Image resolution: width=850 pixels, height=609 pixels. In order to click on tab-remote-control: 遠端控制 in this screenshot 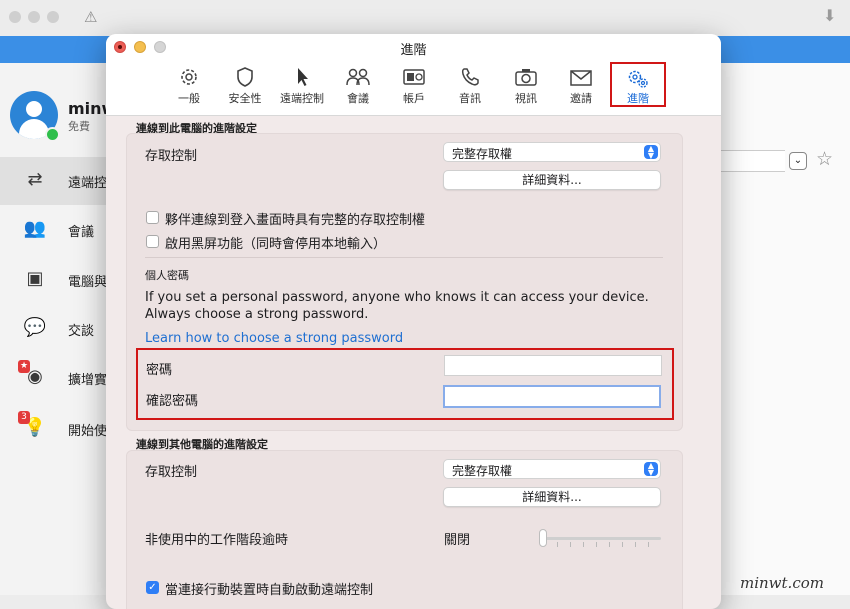, I will do `click(302, 85)`.